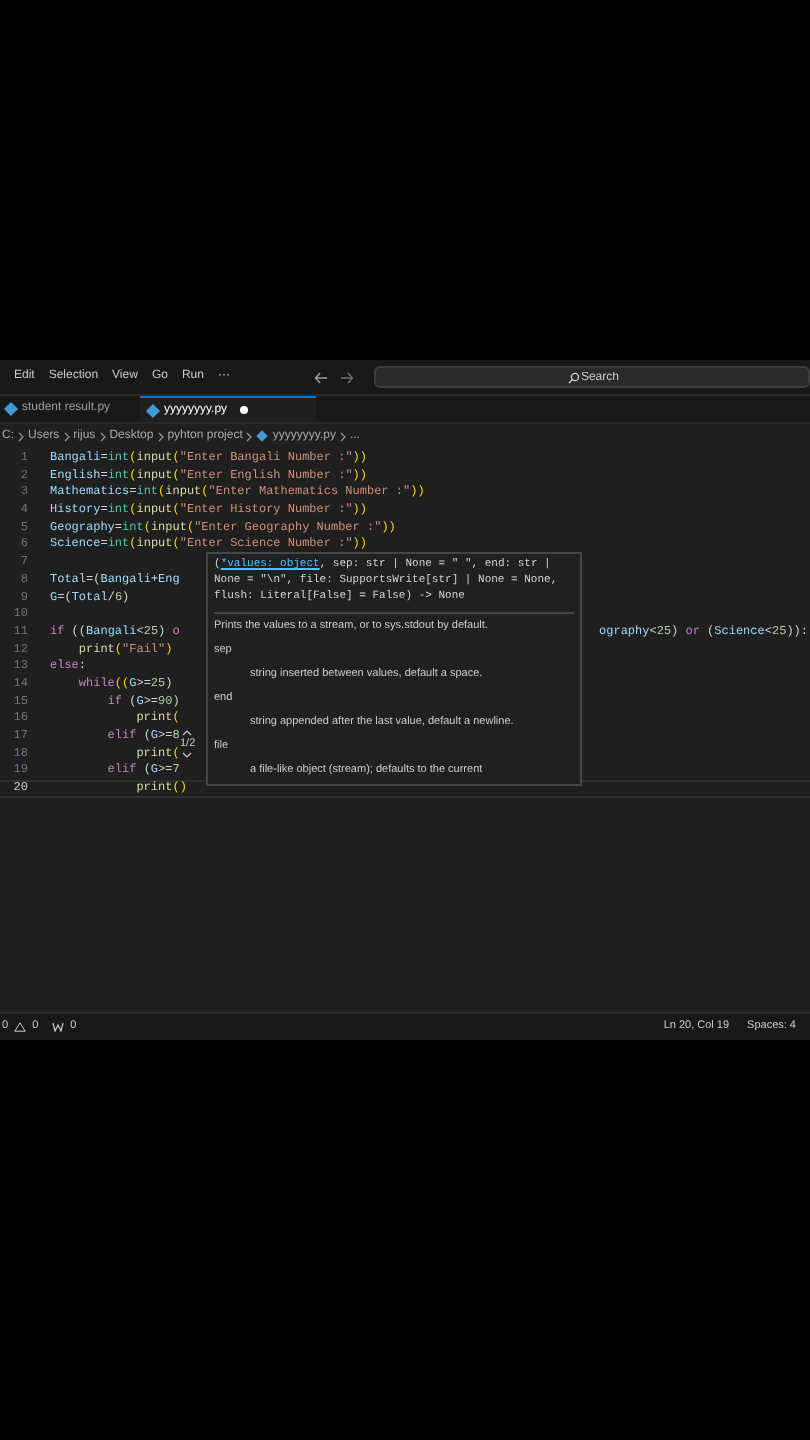  Describe the element at coordinates (346, 377) in the screenshot. I see `forward-arrow-icon` at that location.